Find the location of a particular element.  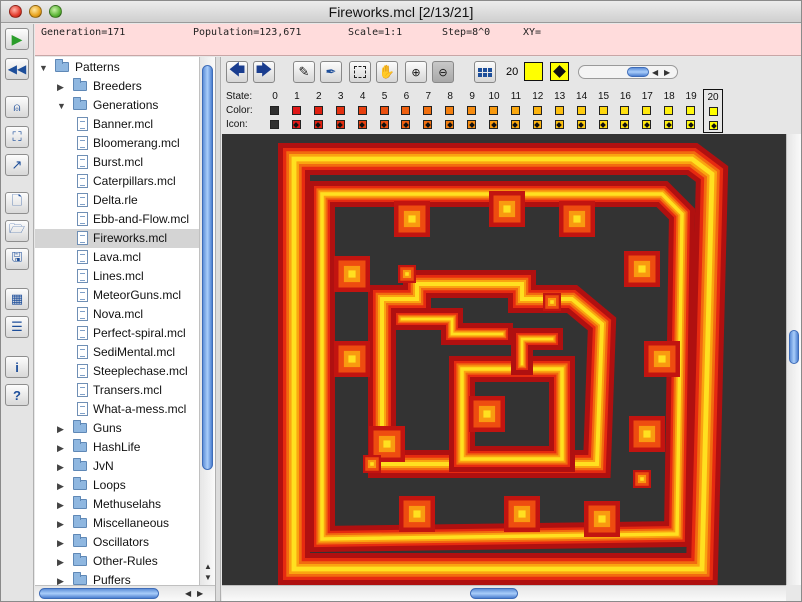

state-column: 2 is located at coordinates (319, 111).